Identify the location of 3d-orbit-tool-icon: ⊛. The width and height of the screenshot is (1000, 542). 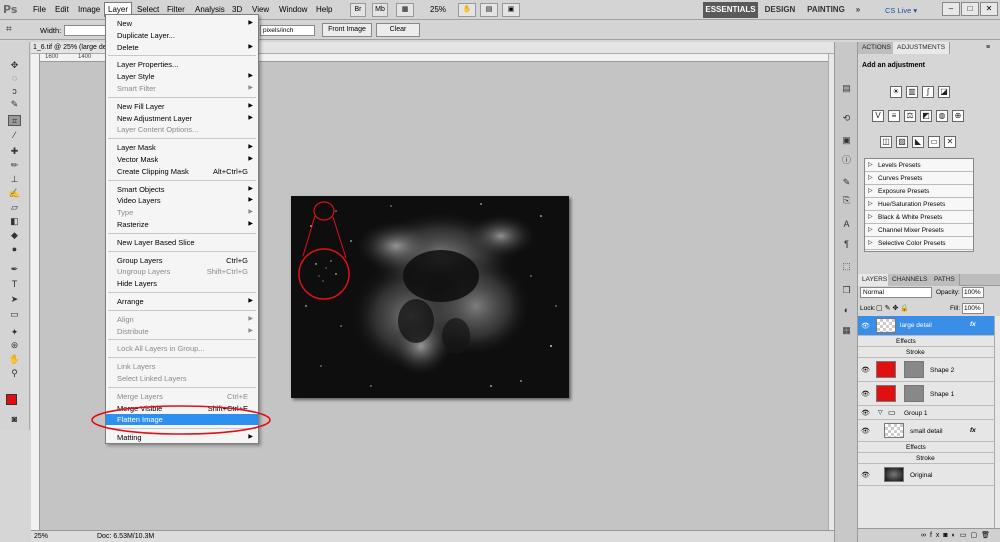
(14, 345).